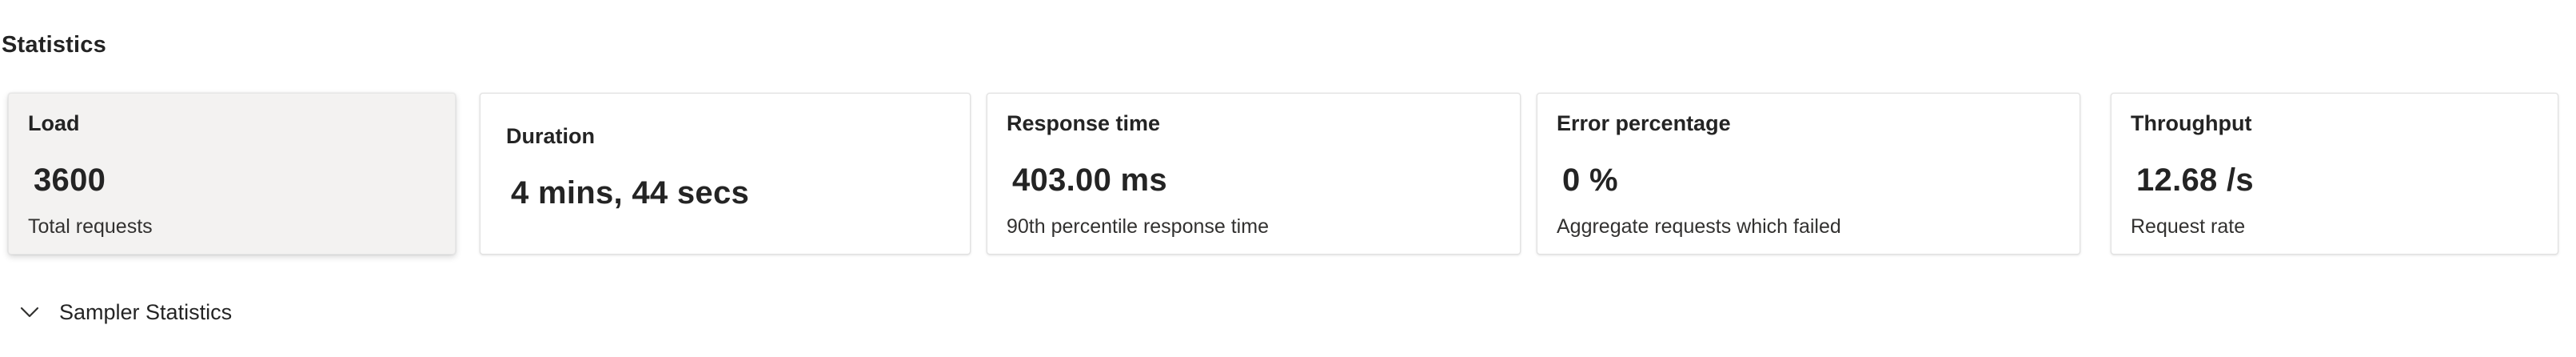 This screenshot has height=357, width=2576. What do you see at coordinates (630, 193) in the screenshot?
I see `duration-card-value: 4 mins, 44 secs` at bounding box center [630, 193].